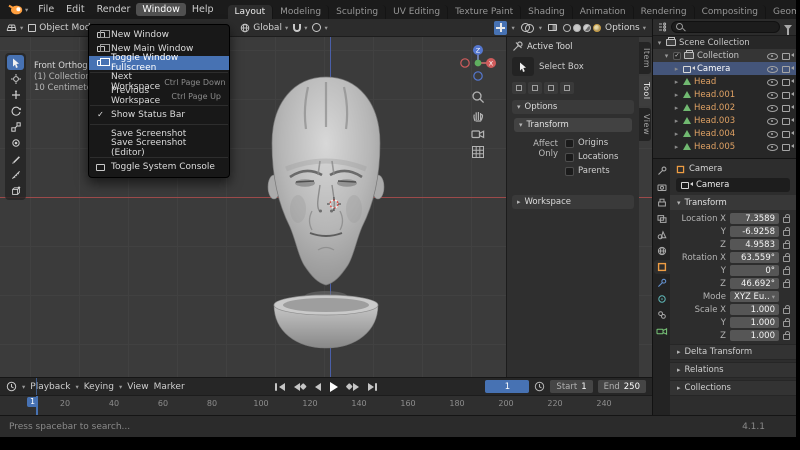 This screenshot has height=450, width=800. I want to click on collection-checkbox, so click(677, 55).